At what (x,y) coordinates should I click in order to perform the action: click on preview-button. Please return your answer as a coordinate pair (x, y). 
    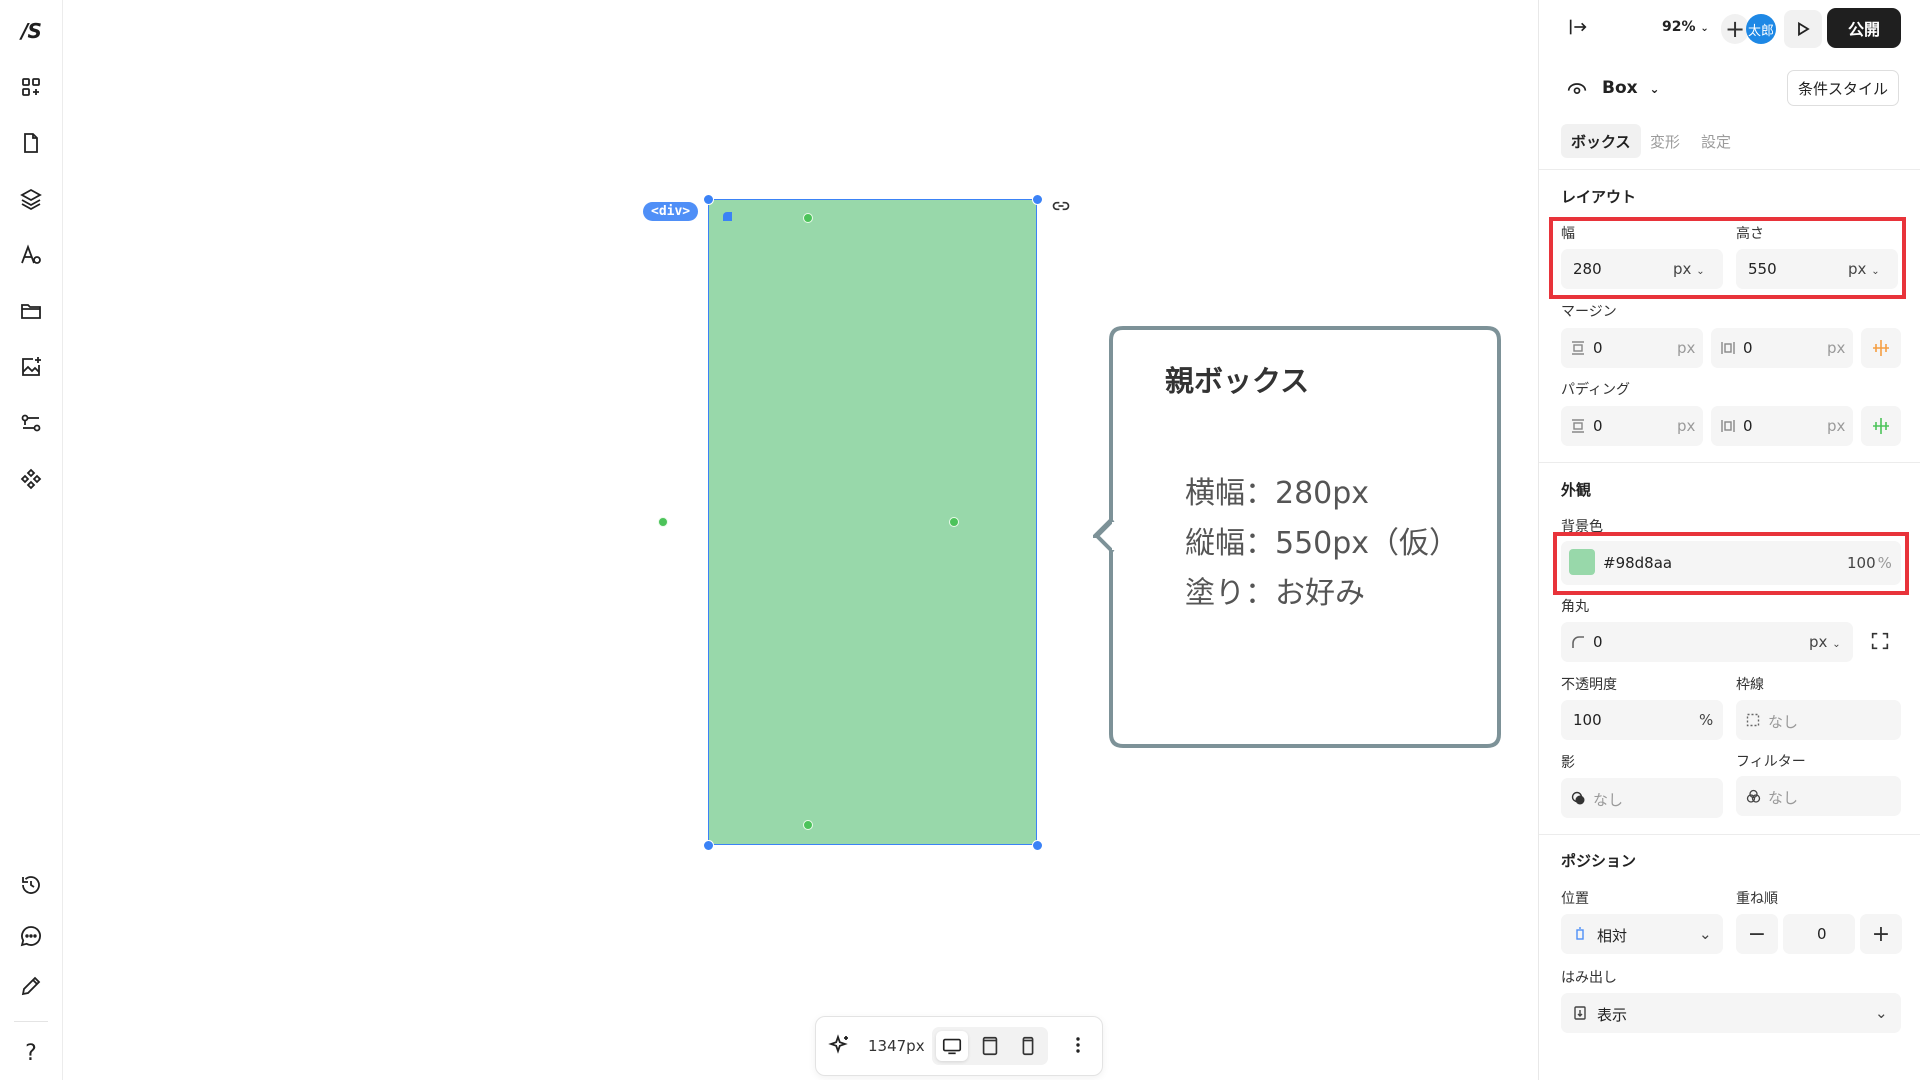
    Looking at the image, I should click on (1803, 29).